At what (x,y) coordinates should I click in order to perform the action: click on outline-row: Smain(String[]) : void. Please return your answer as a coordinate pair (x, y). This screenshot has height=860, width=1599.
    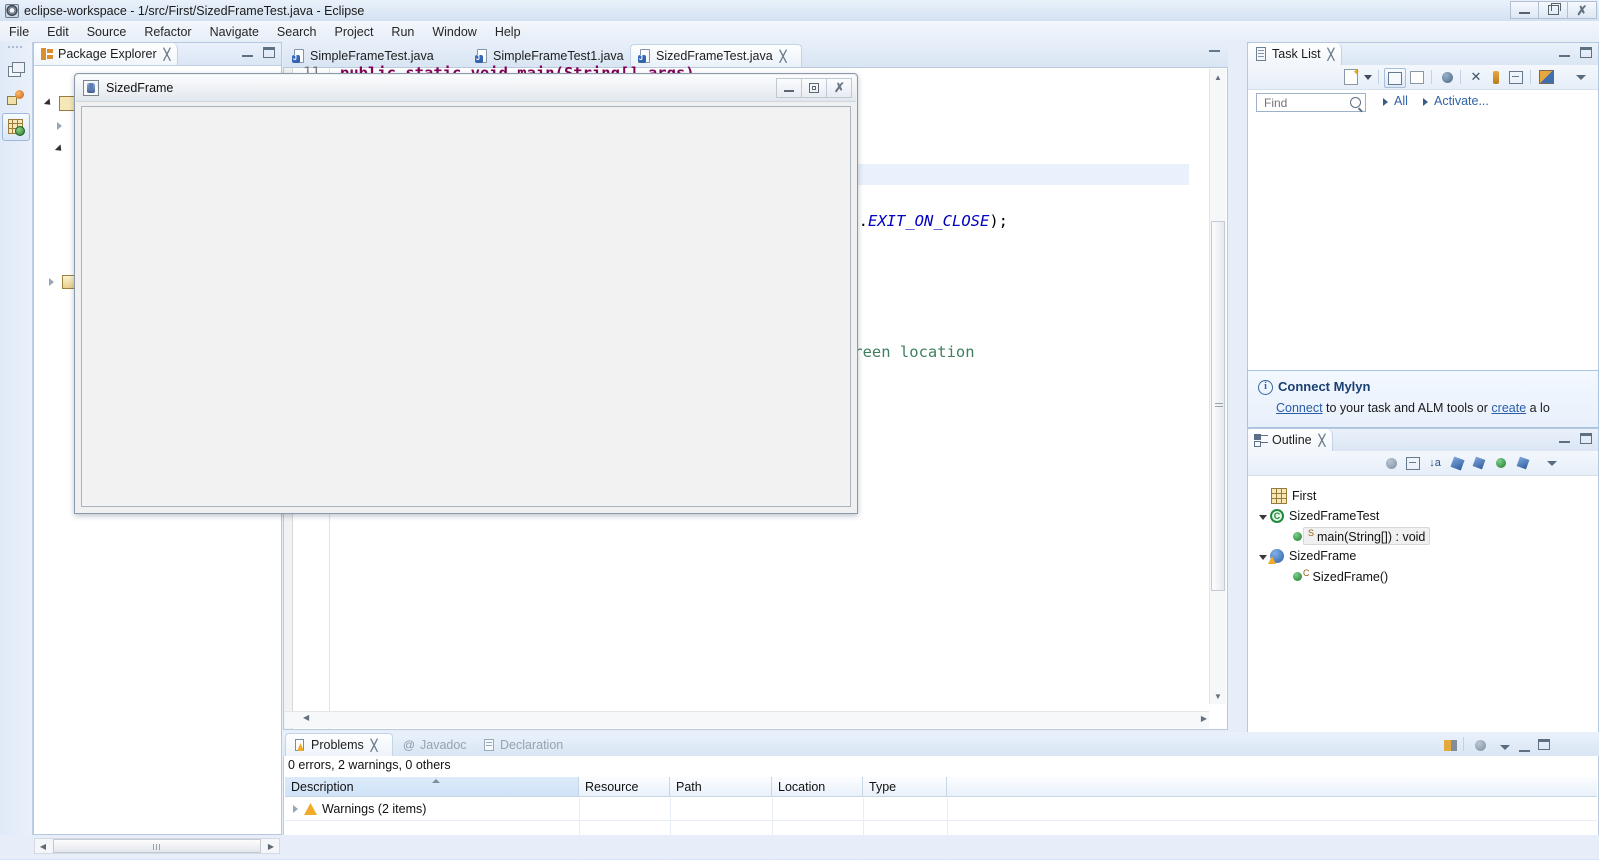
    Looking at the image, I should click on (1423, 536).